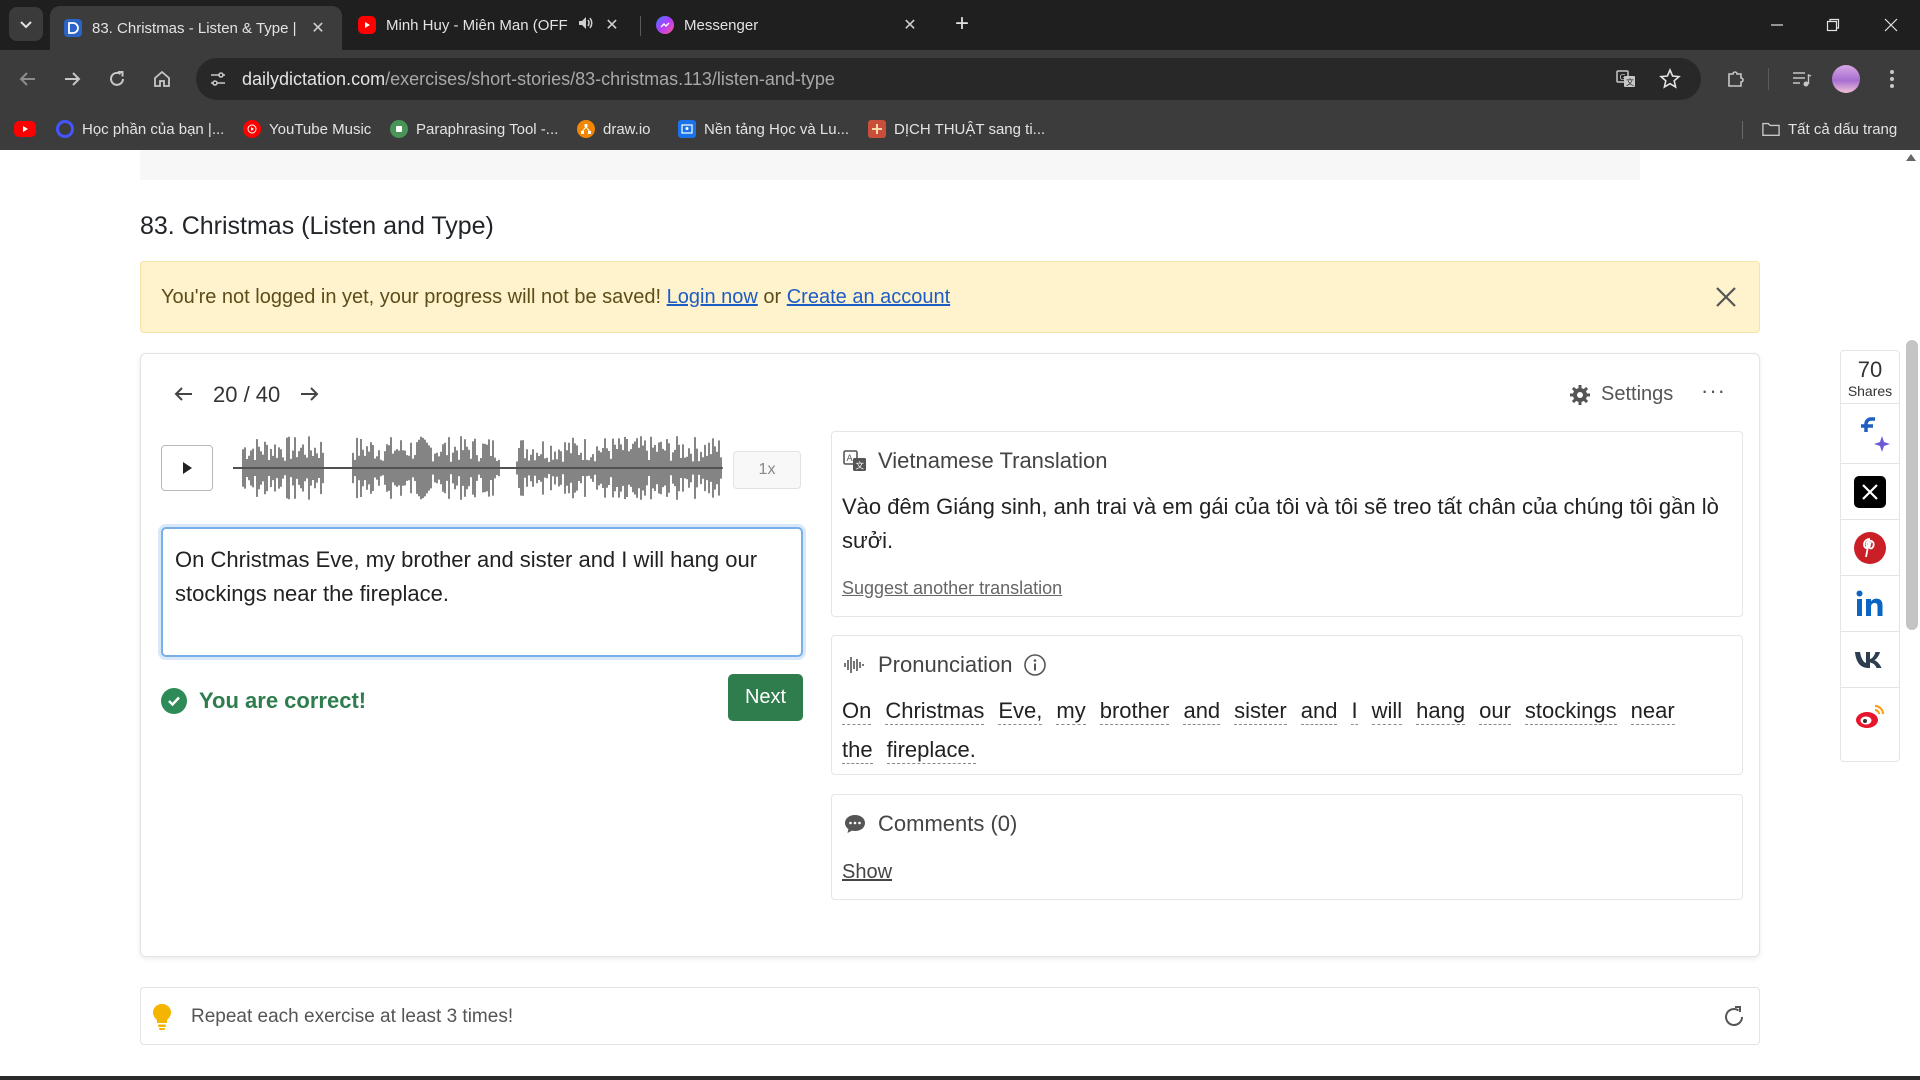  I want to click on share-sidebar: 70 Shares, so click(1870, 556).